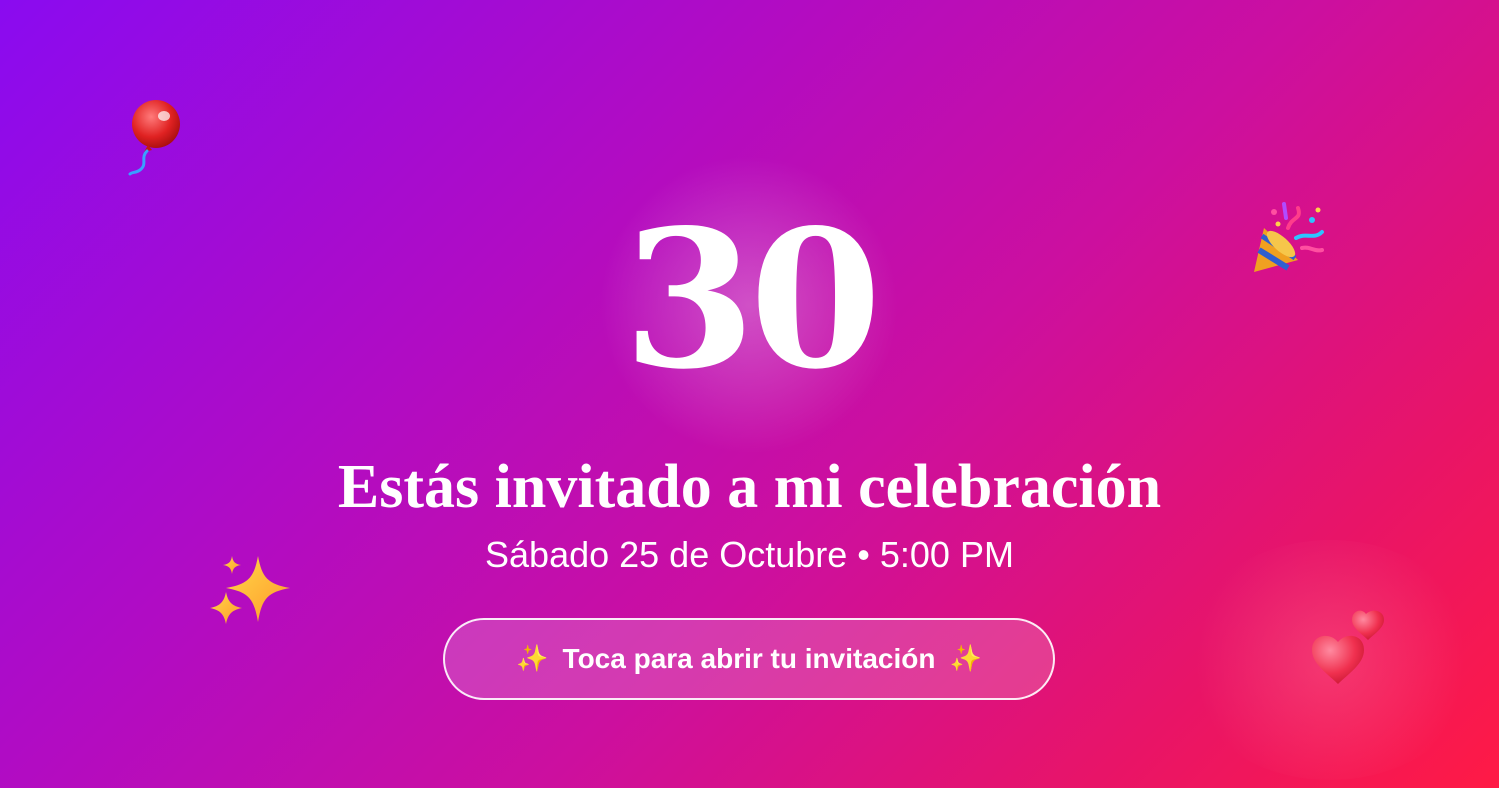 This screenshot has width=1499, height=788. I want to click on open-invitation-button: ✨ Toca para abrir tu invitación ✨, so click(749, 659).